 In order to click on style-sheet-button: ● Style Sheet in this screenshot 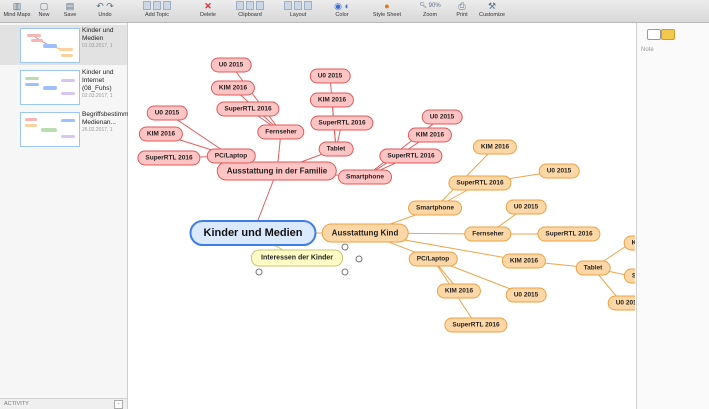, I will do `click(387, 11)`.